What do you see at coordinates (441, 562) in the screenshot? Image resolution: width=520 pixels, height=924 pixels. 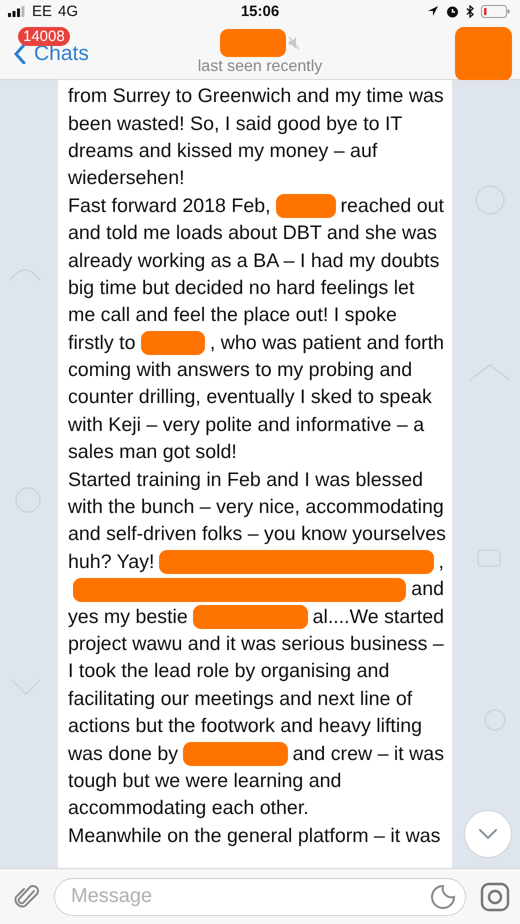 I see `message-text: ,` at bounding box center [441, 562].